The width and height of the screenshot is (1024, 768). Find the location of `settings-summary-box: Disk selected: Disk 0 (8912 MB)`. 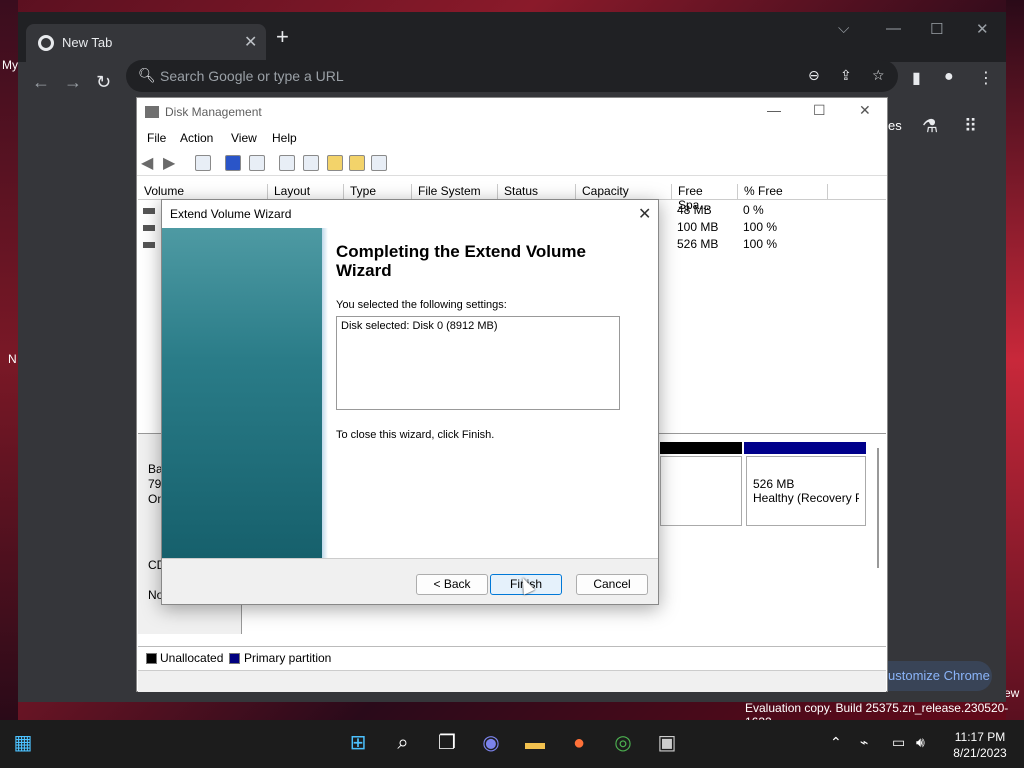

settings-summary-box: Disk selected: Disk 0 (8912 MB) is located at coordinates (478, 363).